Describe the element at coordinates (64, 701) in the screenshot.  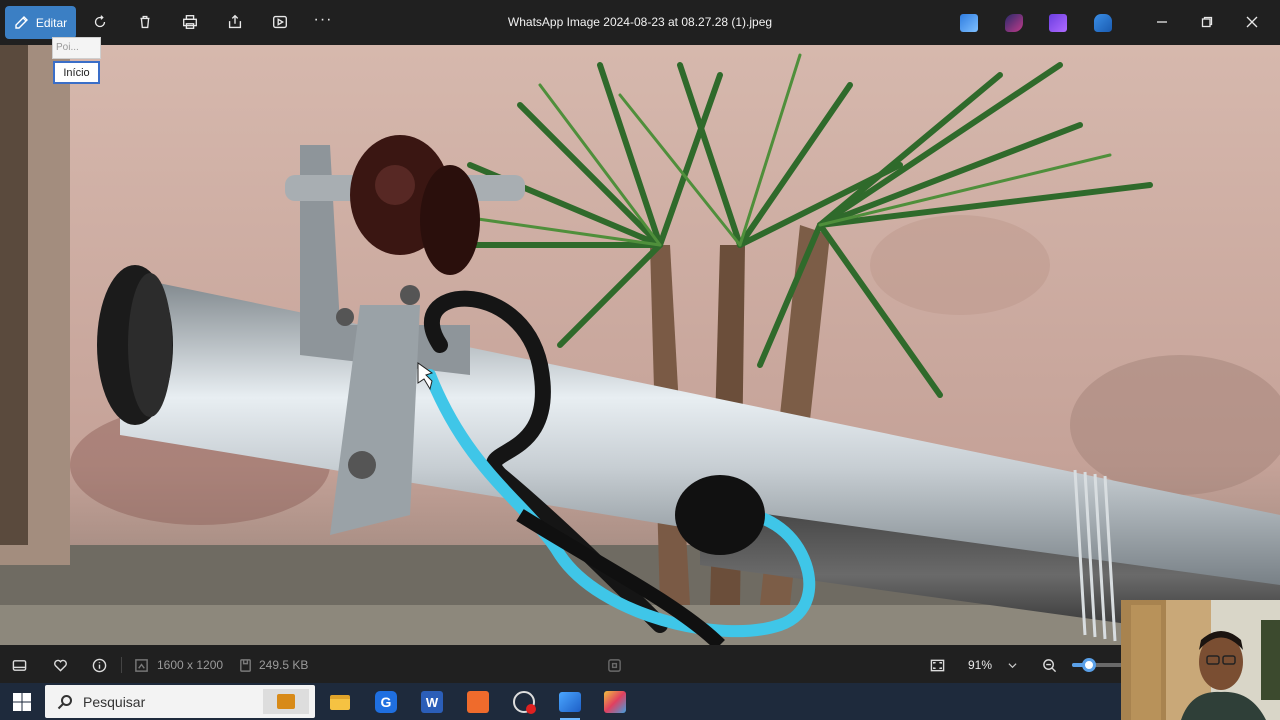
I see `search-icon` at that location.